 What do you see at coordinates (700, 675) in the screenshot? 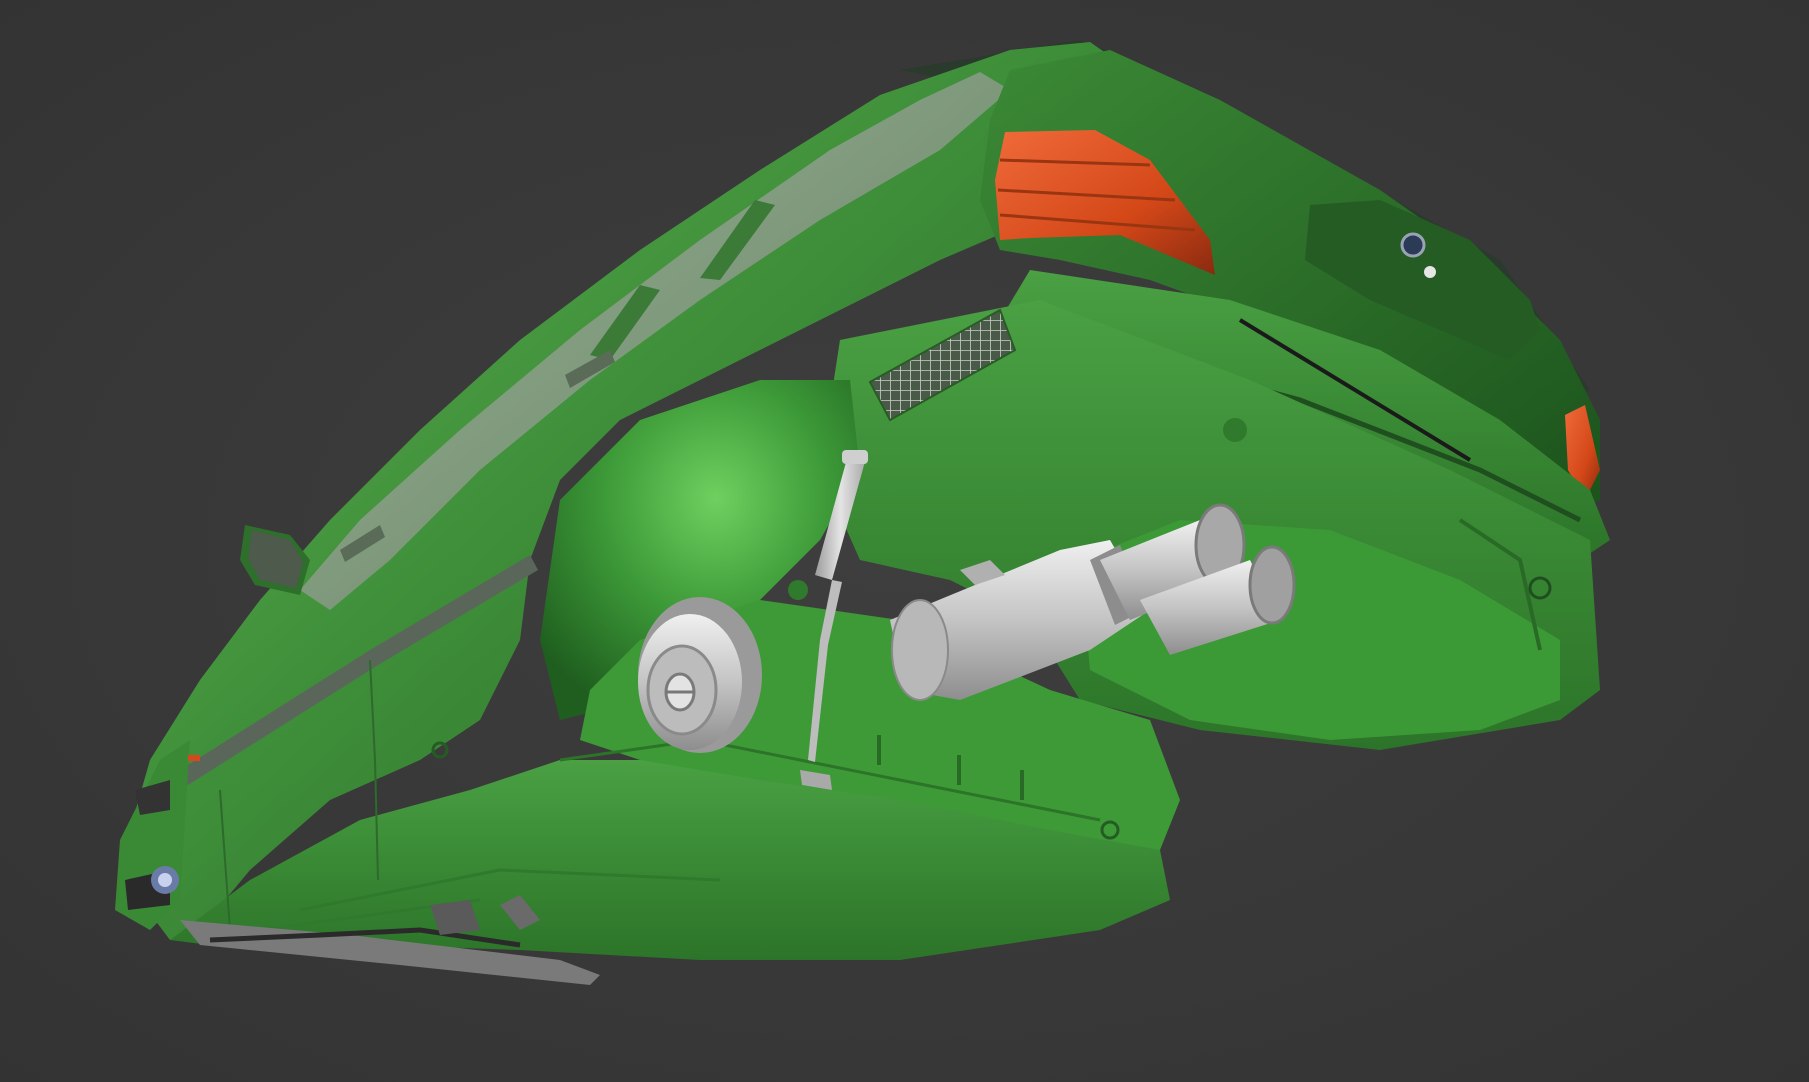
I see `spare-wheel-icon` at bounding box center [700, 675].